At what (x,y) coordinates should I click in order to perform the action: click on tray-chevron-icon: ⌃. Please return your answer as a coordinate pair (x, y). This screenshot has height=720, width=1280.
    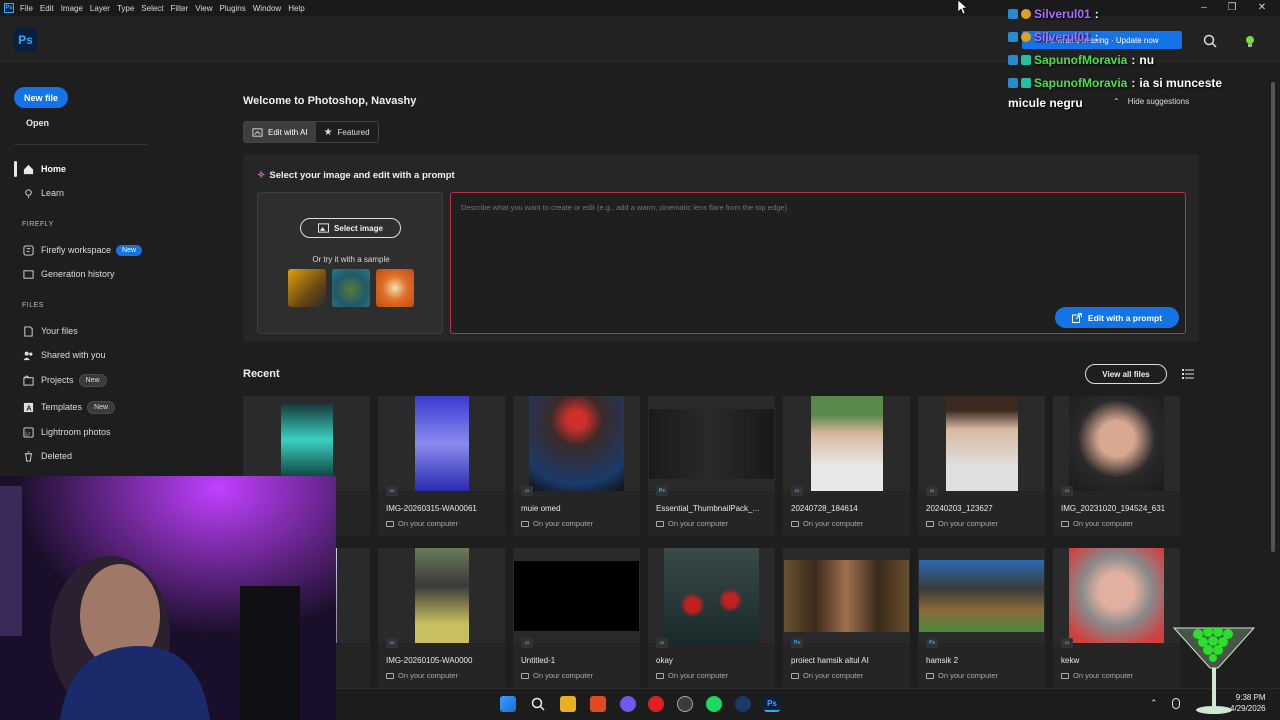
    Looking at the image, I should click on (1154, 703).